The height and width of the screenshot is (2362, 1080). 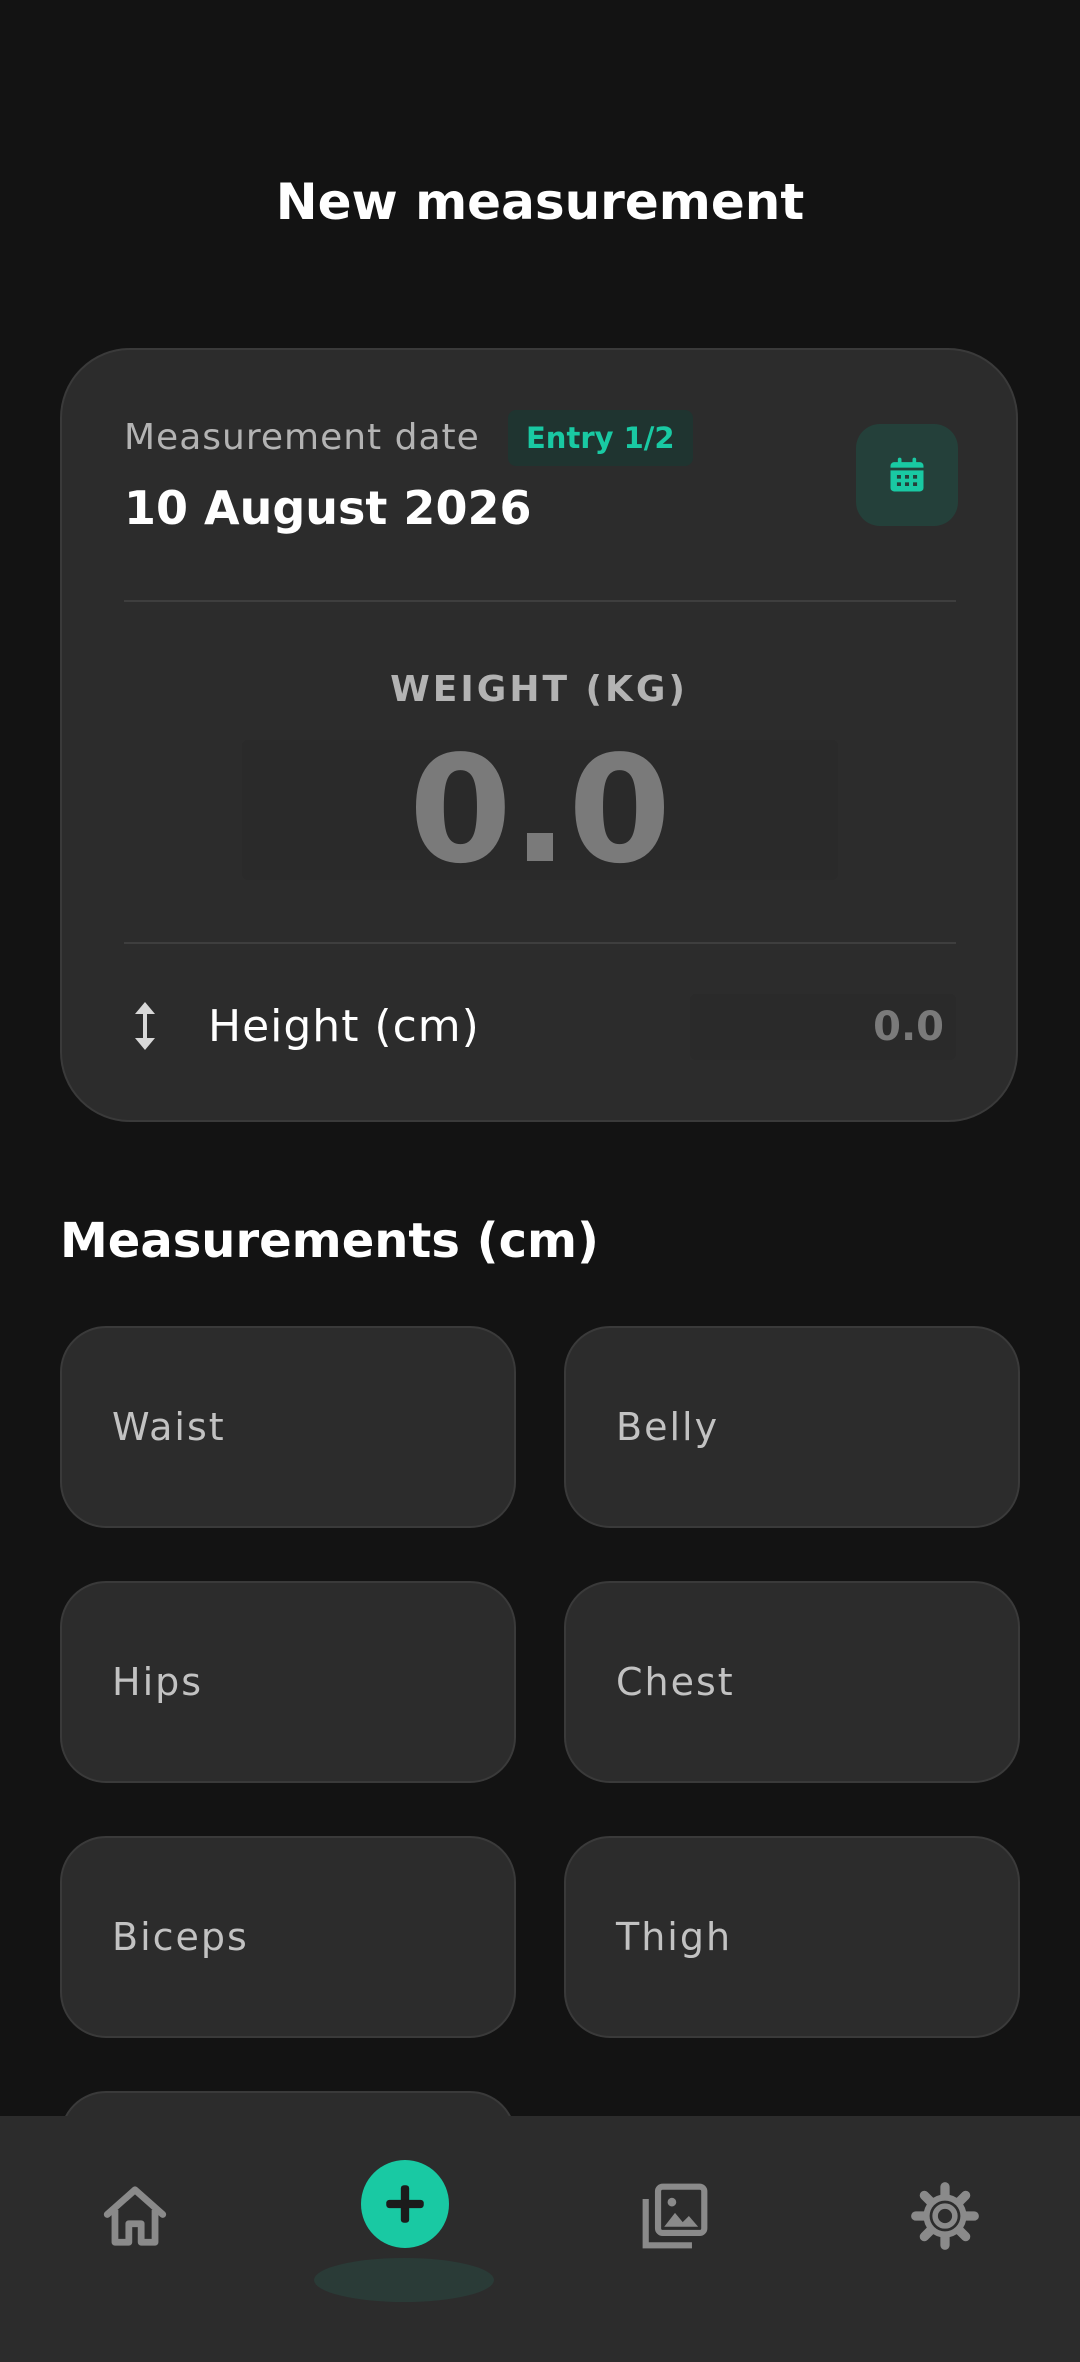 I want to click on add-button, so click(x=405, y=2204).